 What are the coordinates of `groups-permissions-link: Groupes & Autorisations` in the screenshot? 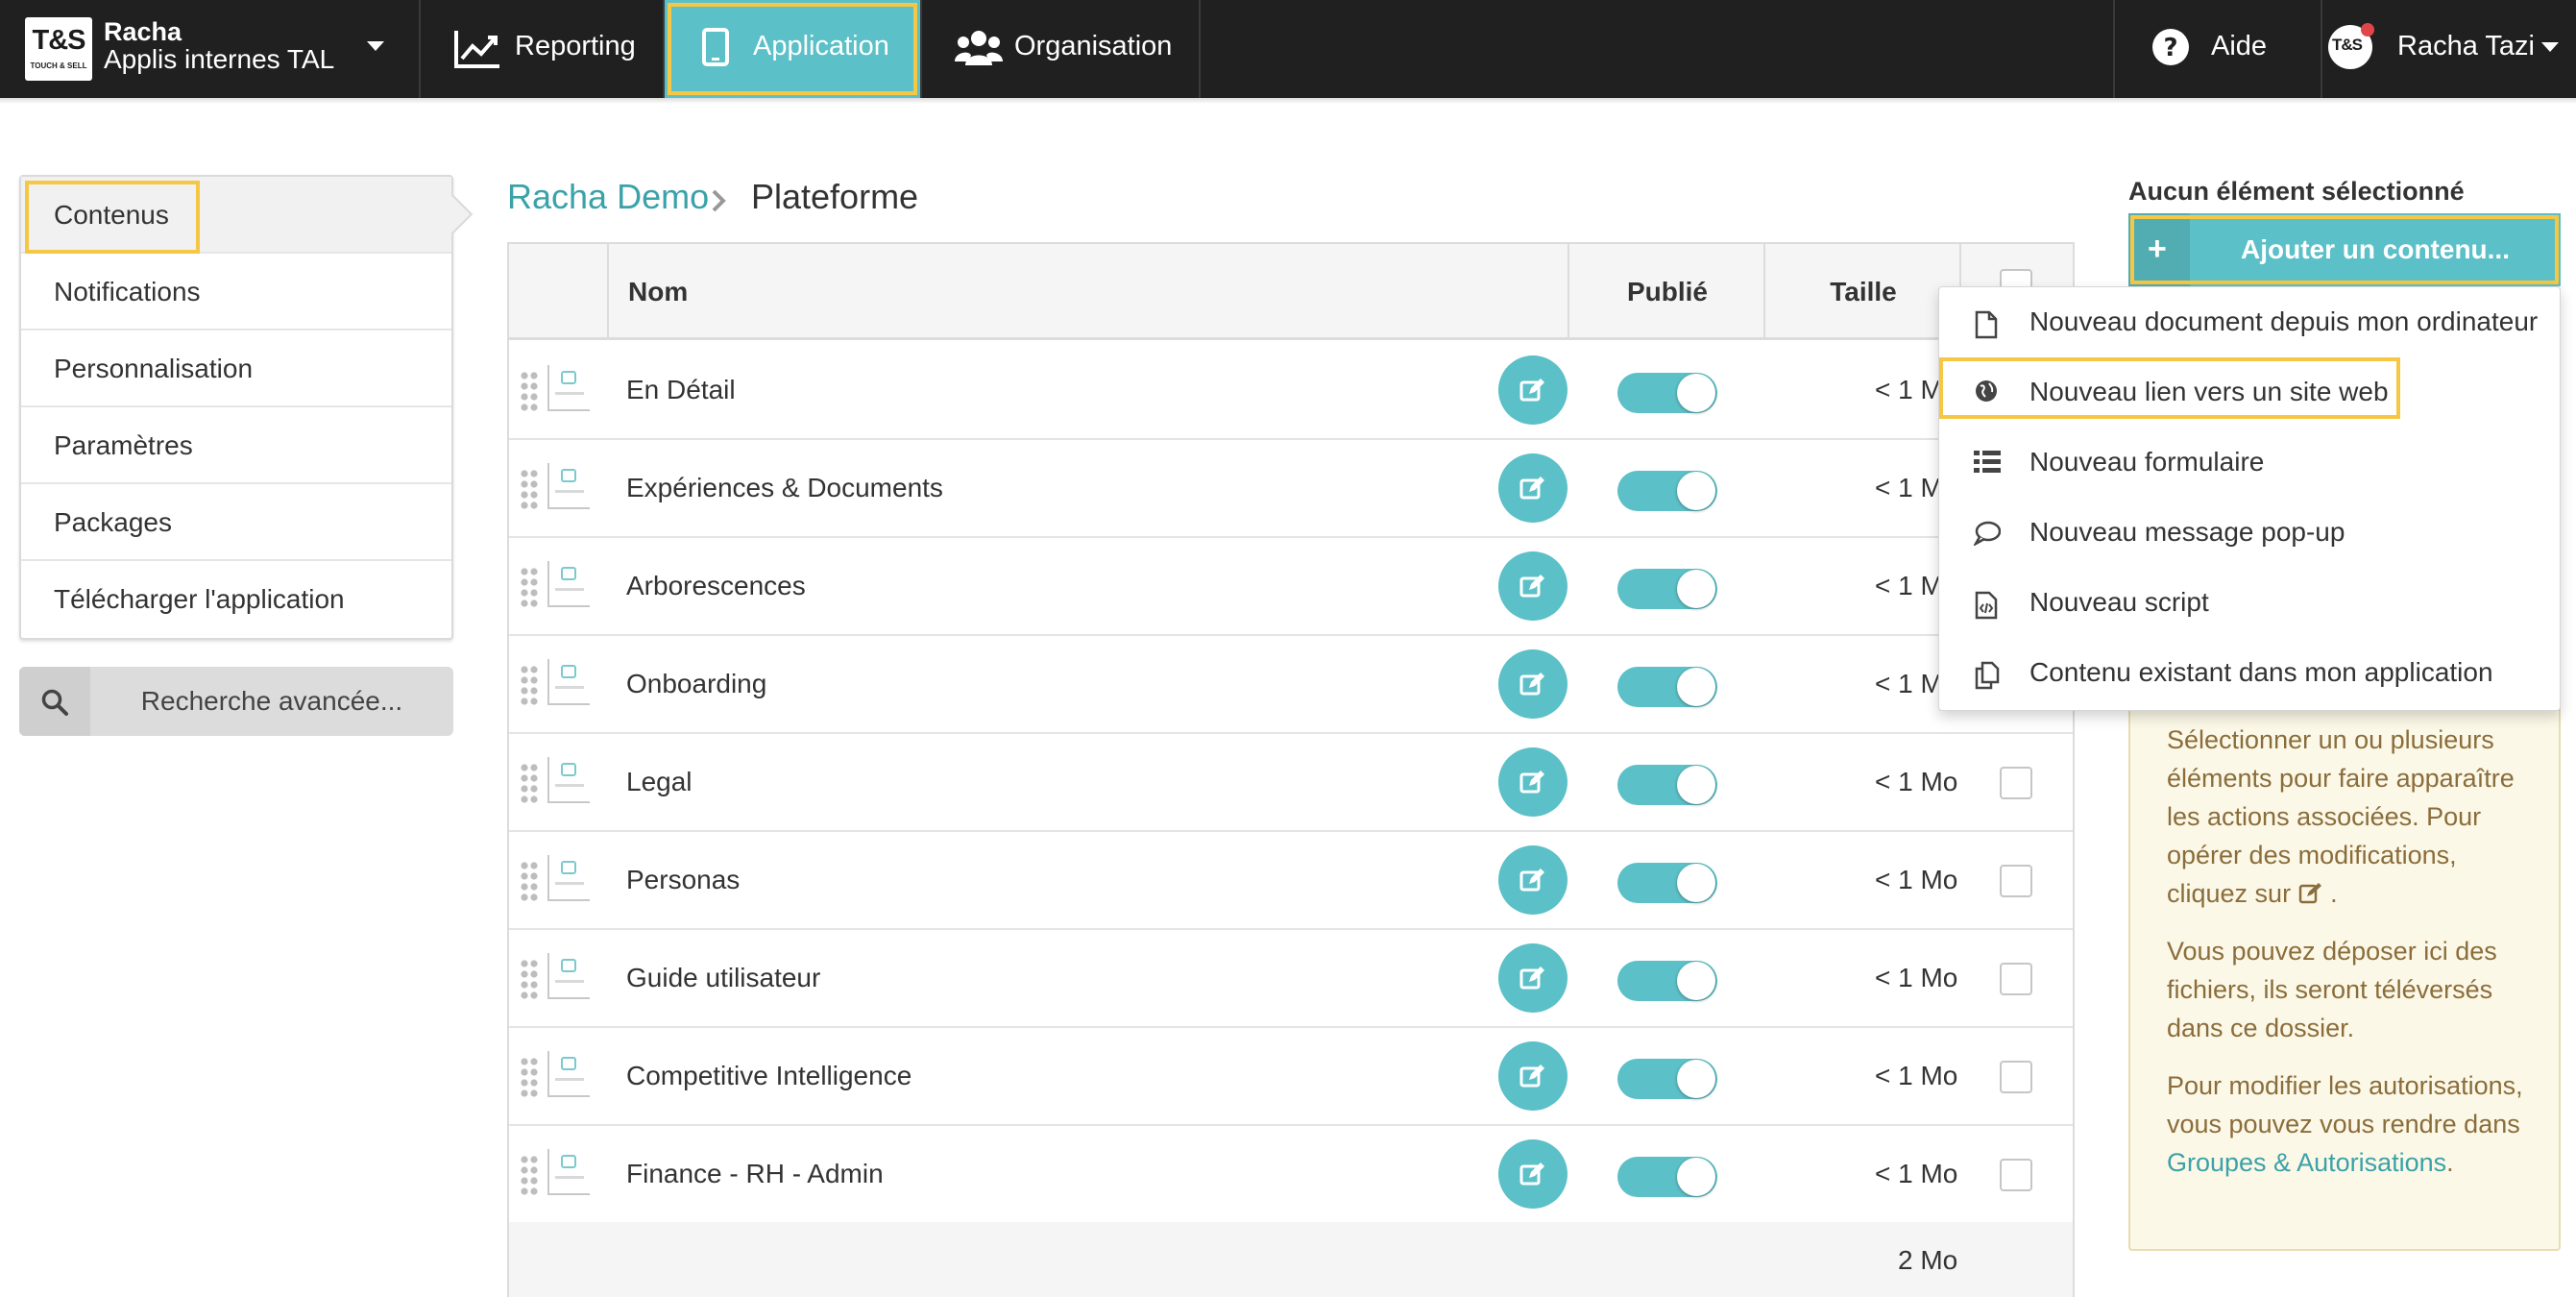 It's located at (2306, 1163).